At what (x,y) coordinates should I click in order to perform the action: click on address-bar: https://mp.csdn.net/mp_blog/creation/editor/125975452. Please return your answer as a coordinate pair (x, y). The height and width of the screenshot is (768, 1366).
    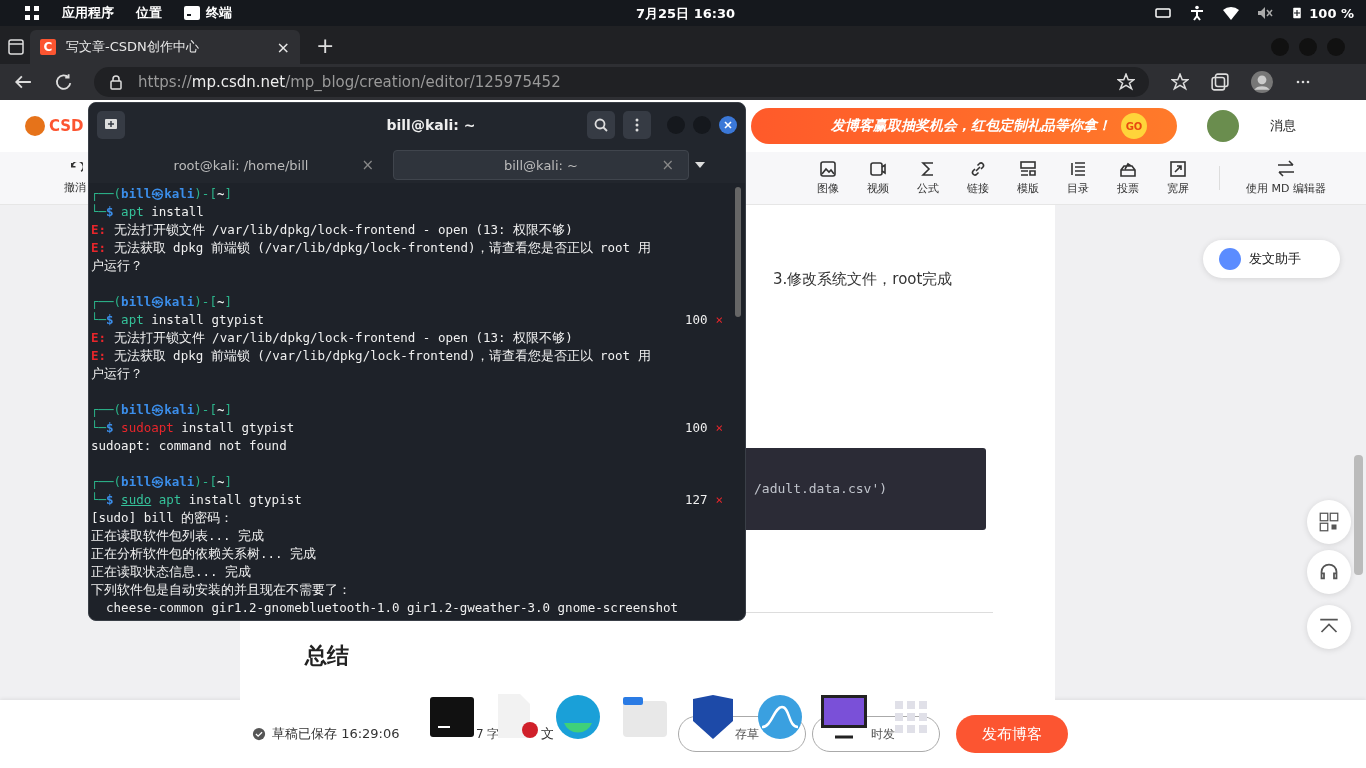
    Looking at the image, I should click on (621, 82).